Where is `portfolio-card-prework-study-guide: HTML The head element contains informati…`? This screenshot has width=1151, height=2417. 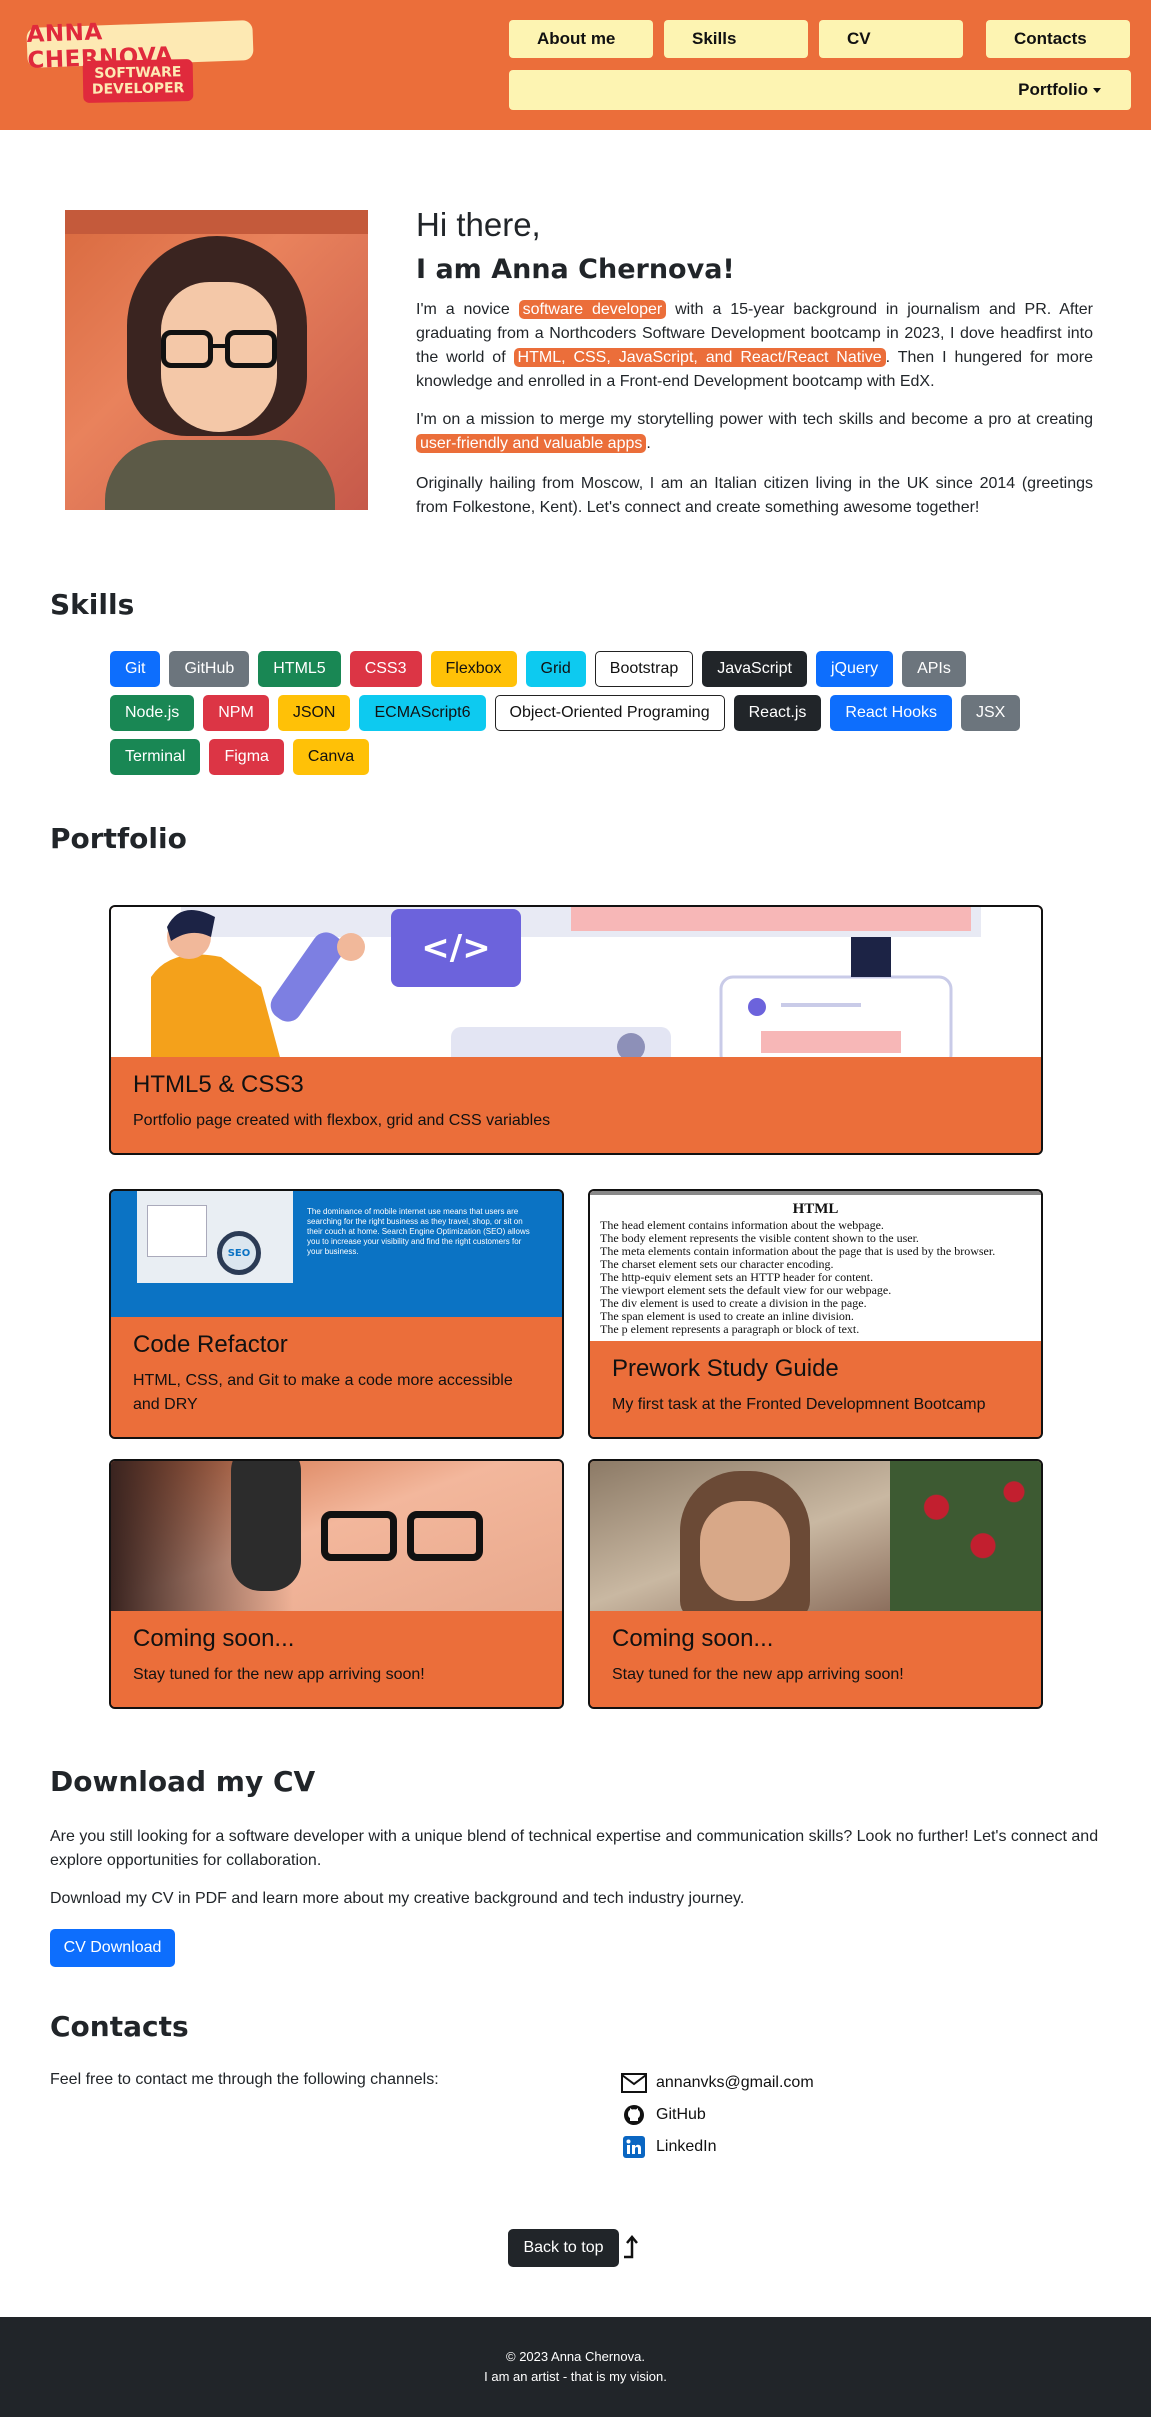 portfolio-card-prework-study-guide: HTML The head element contains informati… is located at coordinates (815, 1314).